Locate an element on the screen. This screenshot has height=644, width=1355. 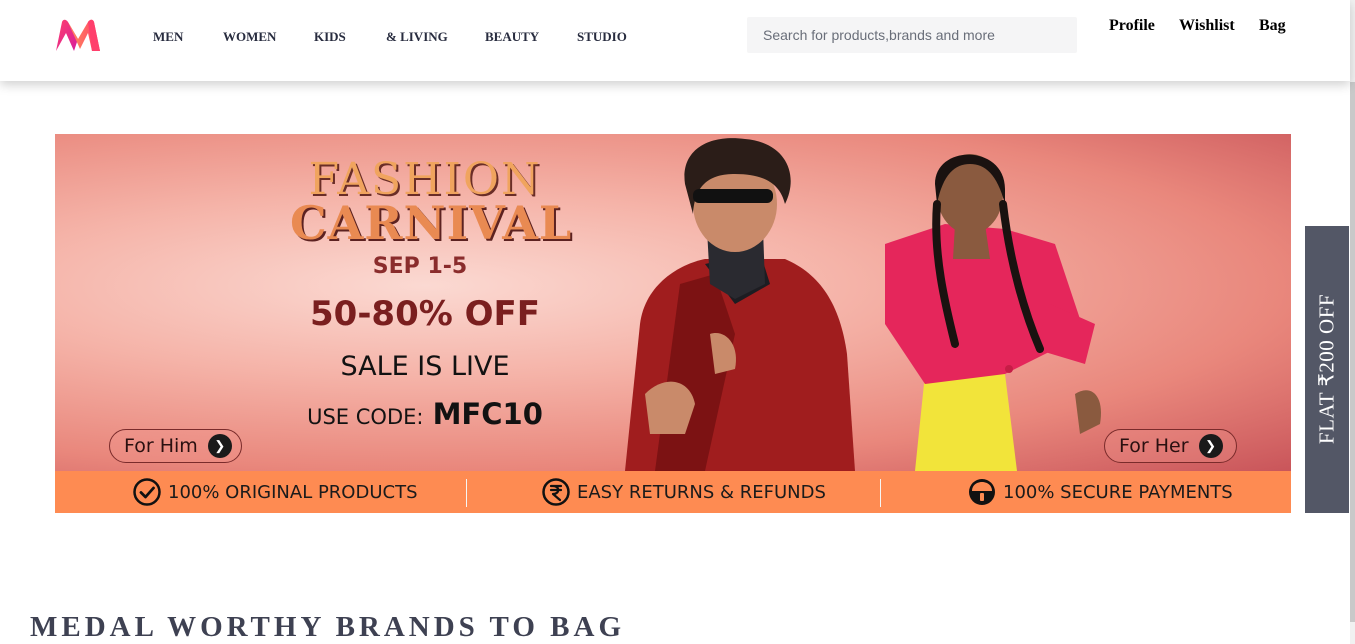
trust-item-original: 100% ORIGINAL PRODUCTS is located at coordinates (275, 492).